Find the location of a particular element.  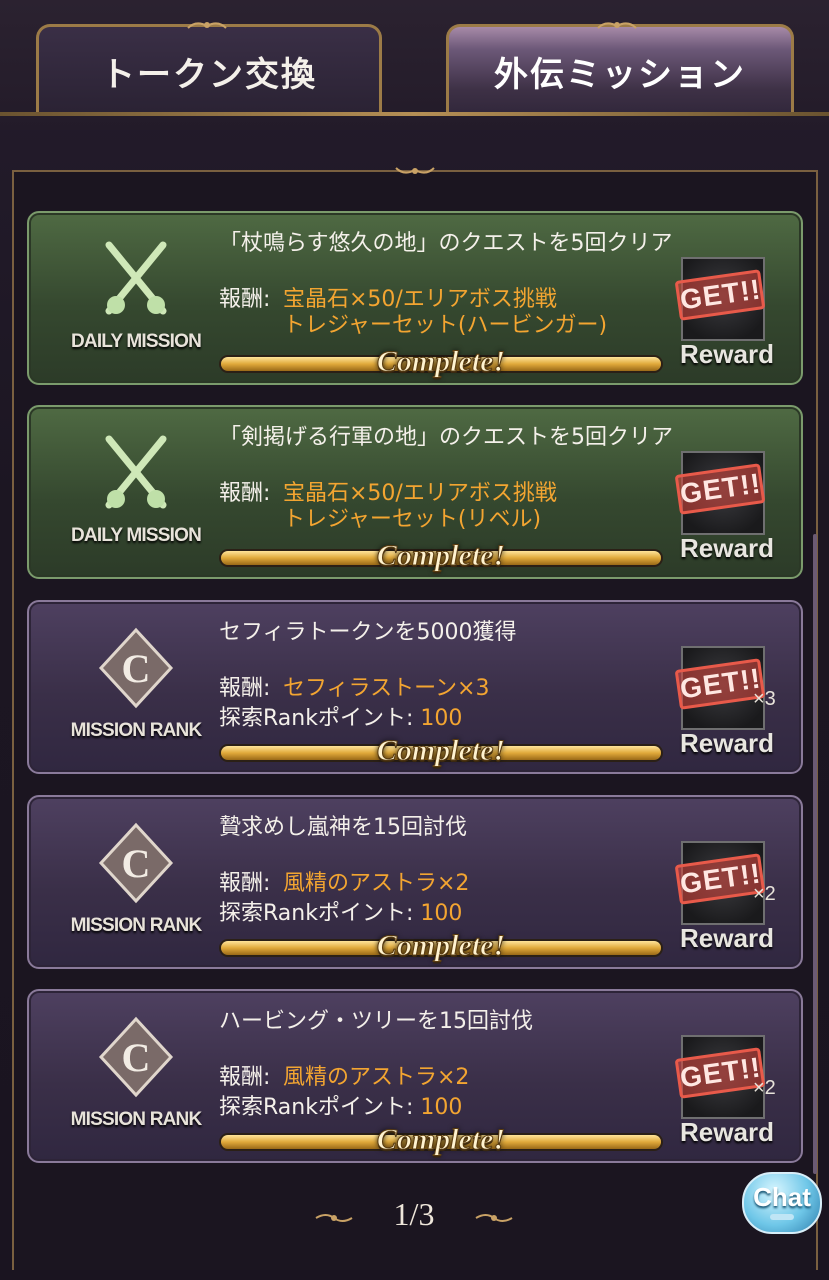

chat-button: Chat is located at coordinates (782, 1206).